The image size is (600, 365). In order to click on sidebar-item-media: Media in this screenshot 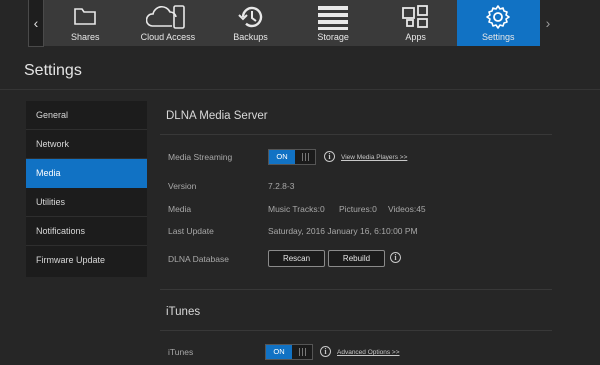, I will do `click(86, 173)`.